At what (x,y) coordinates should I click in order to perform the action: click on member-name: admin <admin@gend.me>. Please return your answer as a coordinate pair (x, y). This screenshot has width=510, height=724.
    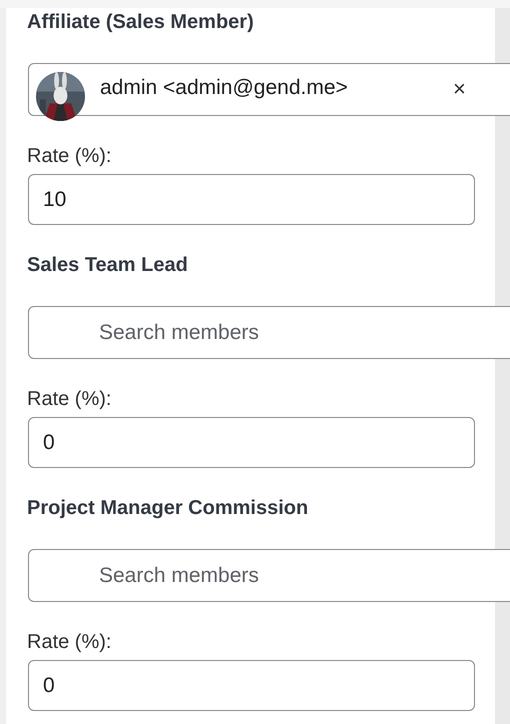
    Looking at the image, I should click on (224, 88).